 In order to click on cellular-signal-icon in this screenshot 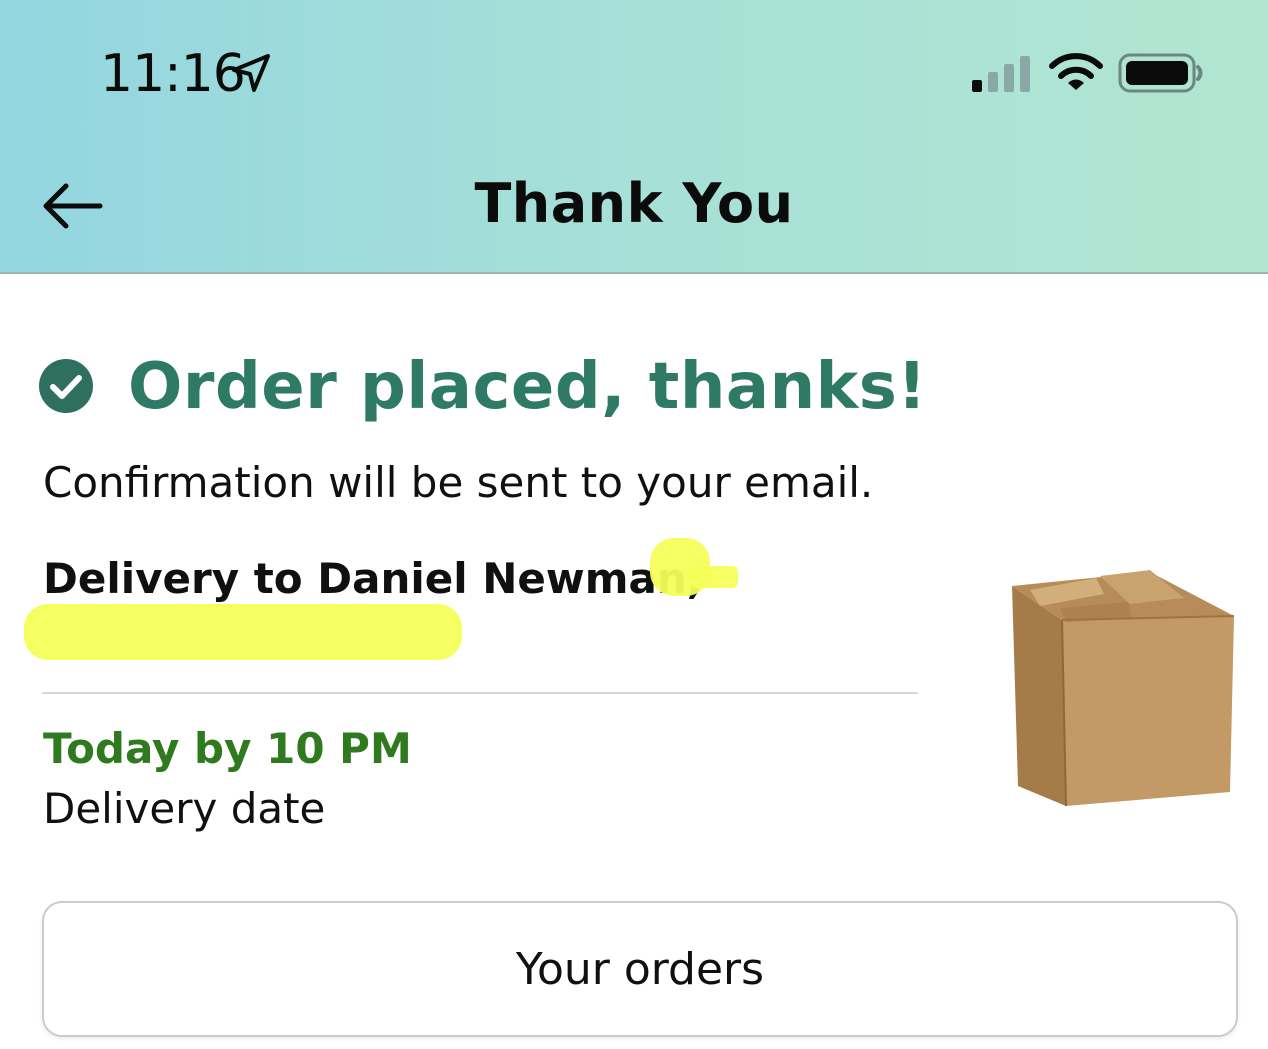, I will do `click(1001, 74)`.